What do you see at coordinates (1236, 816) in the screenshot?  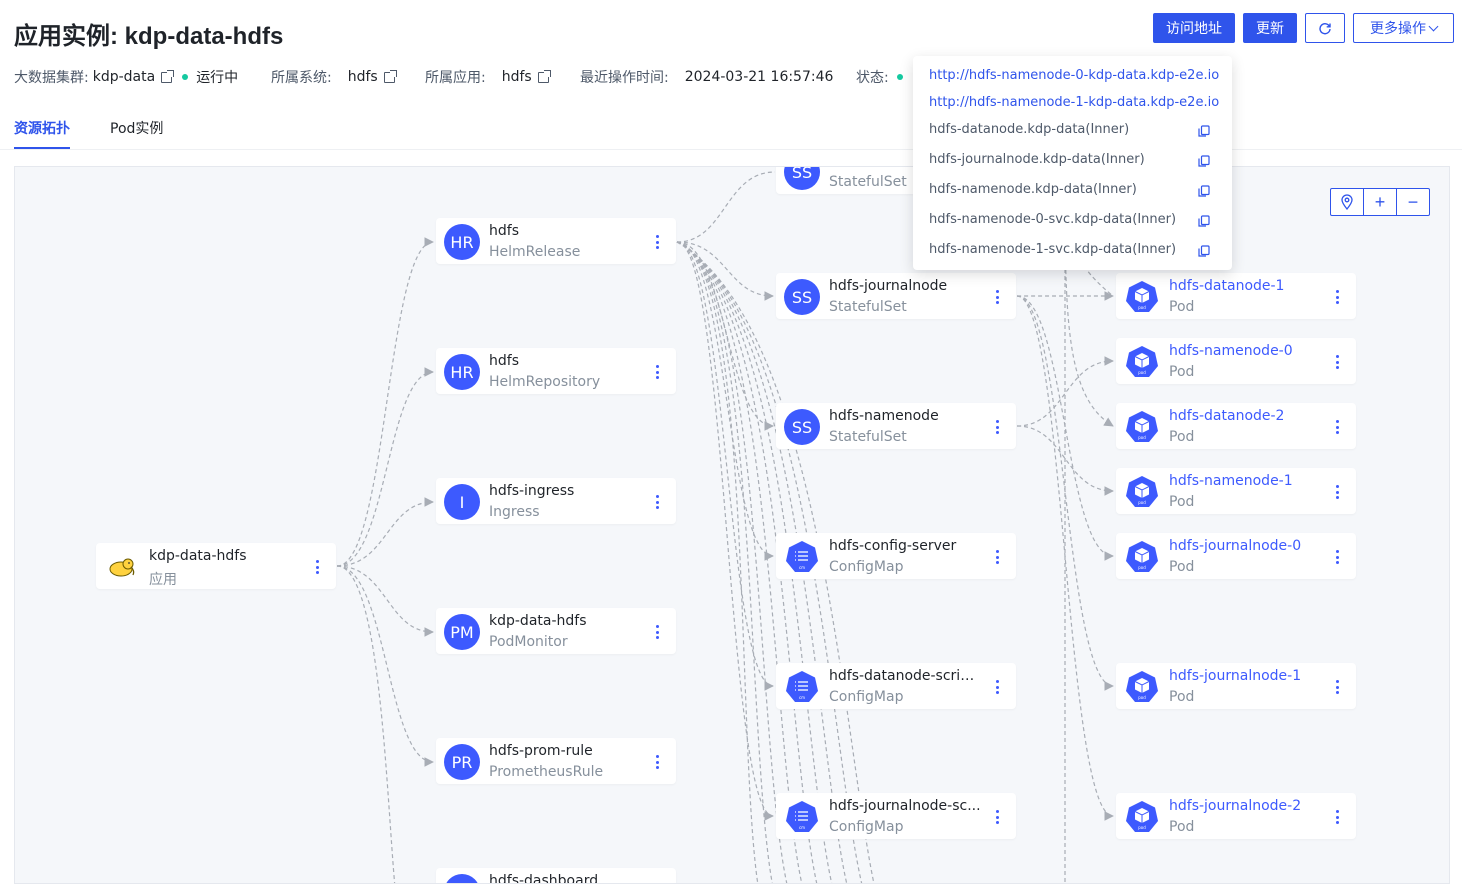 I see `pod-node: pod hdfs-journalnode-2 Pod` at bounding box center [1236, 816].